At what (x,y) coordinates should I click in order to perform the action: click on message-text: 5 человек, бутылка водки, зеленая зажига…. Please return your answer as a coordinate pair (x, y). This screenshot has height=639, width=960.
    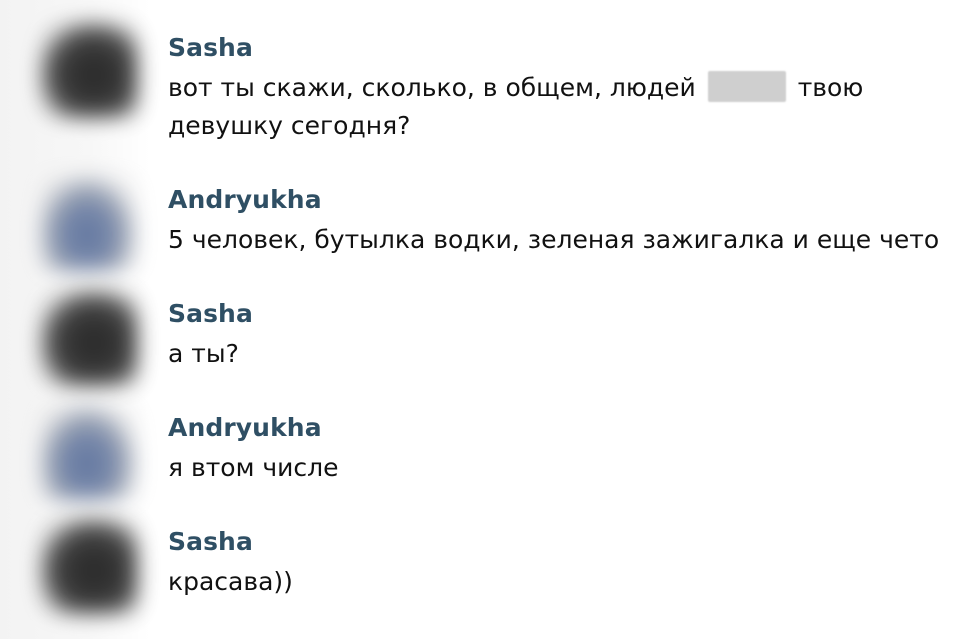
    Looking at the image, I should click on (554, 239).